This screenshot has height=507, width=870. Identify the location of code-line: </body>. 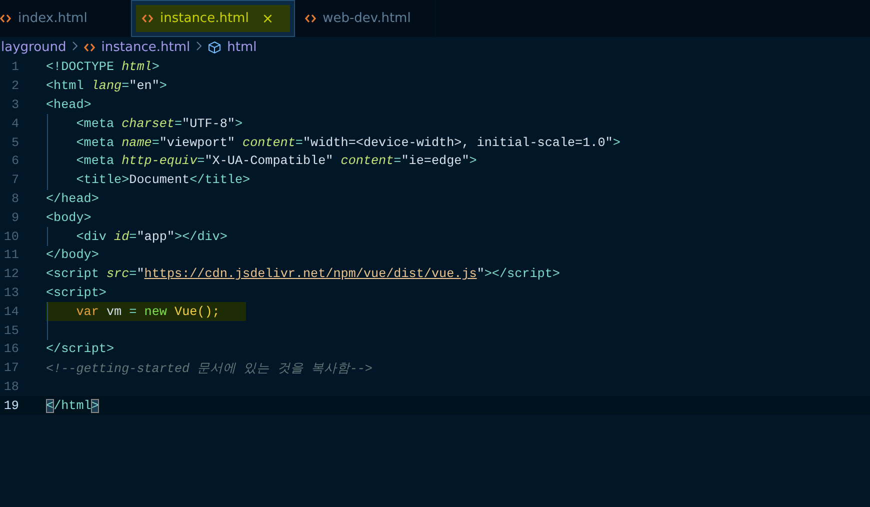
(72, 255).